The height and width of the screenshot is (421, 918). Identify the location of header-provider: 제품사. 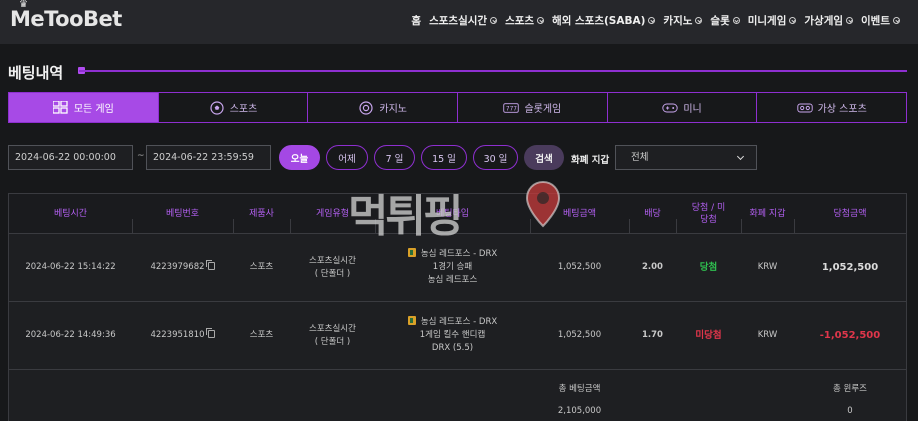
(261, 214).